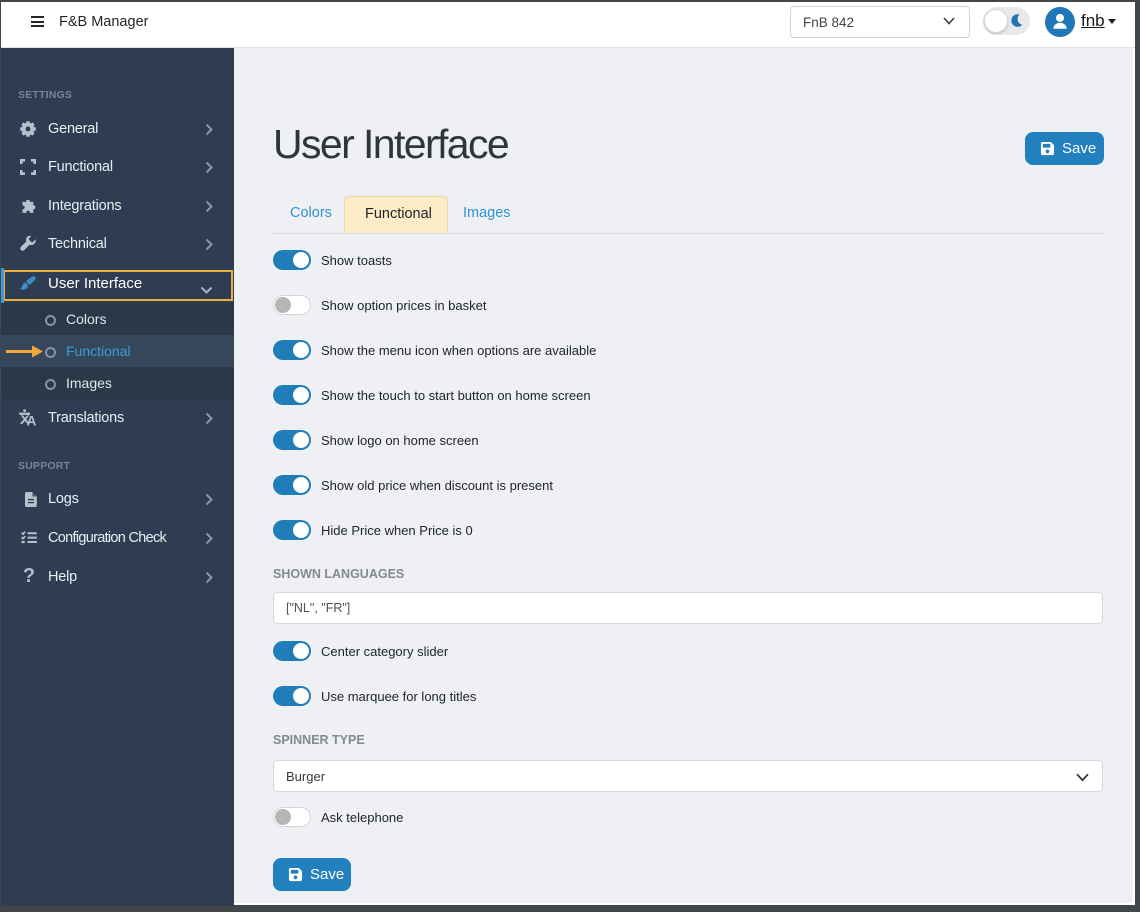 The width and height of the screenshot is (1140, 912). I want to click on svg-text: A, so click(32, 420).